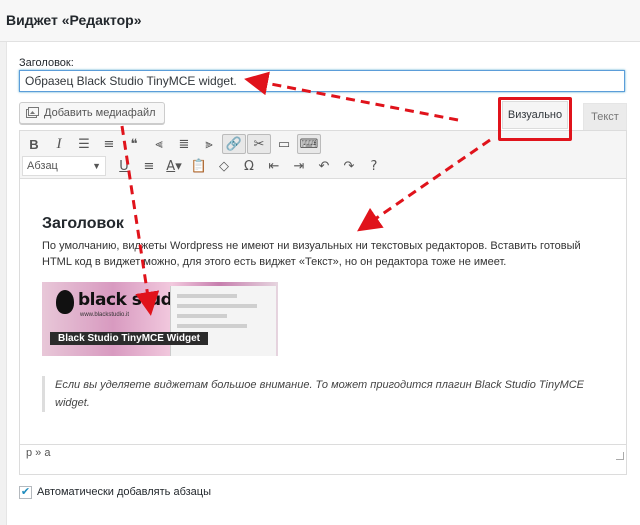 The image size is (640, 525). I want to click on align-left-icon: ⫷, so click(159, 144).